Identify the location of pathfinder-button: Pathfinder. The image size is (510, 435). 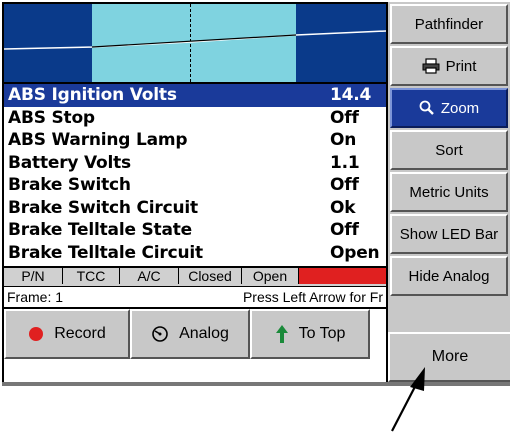
(449, 24).